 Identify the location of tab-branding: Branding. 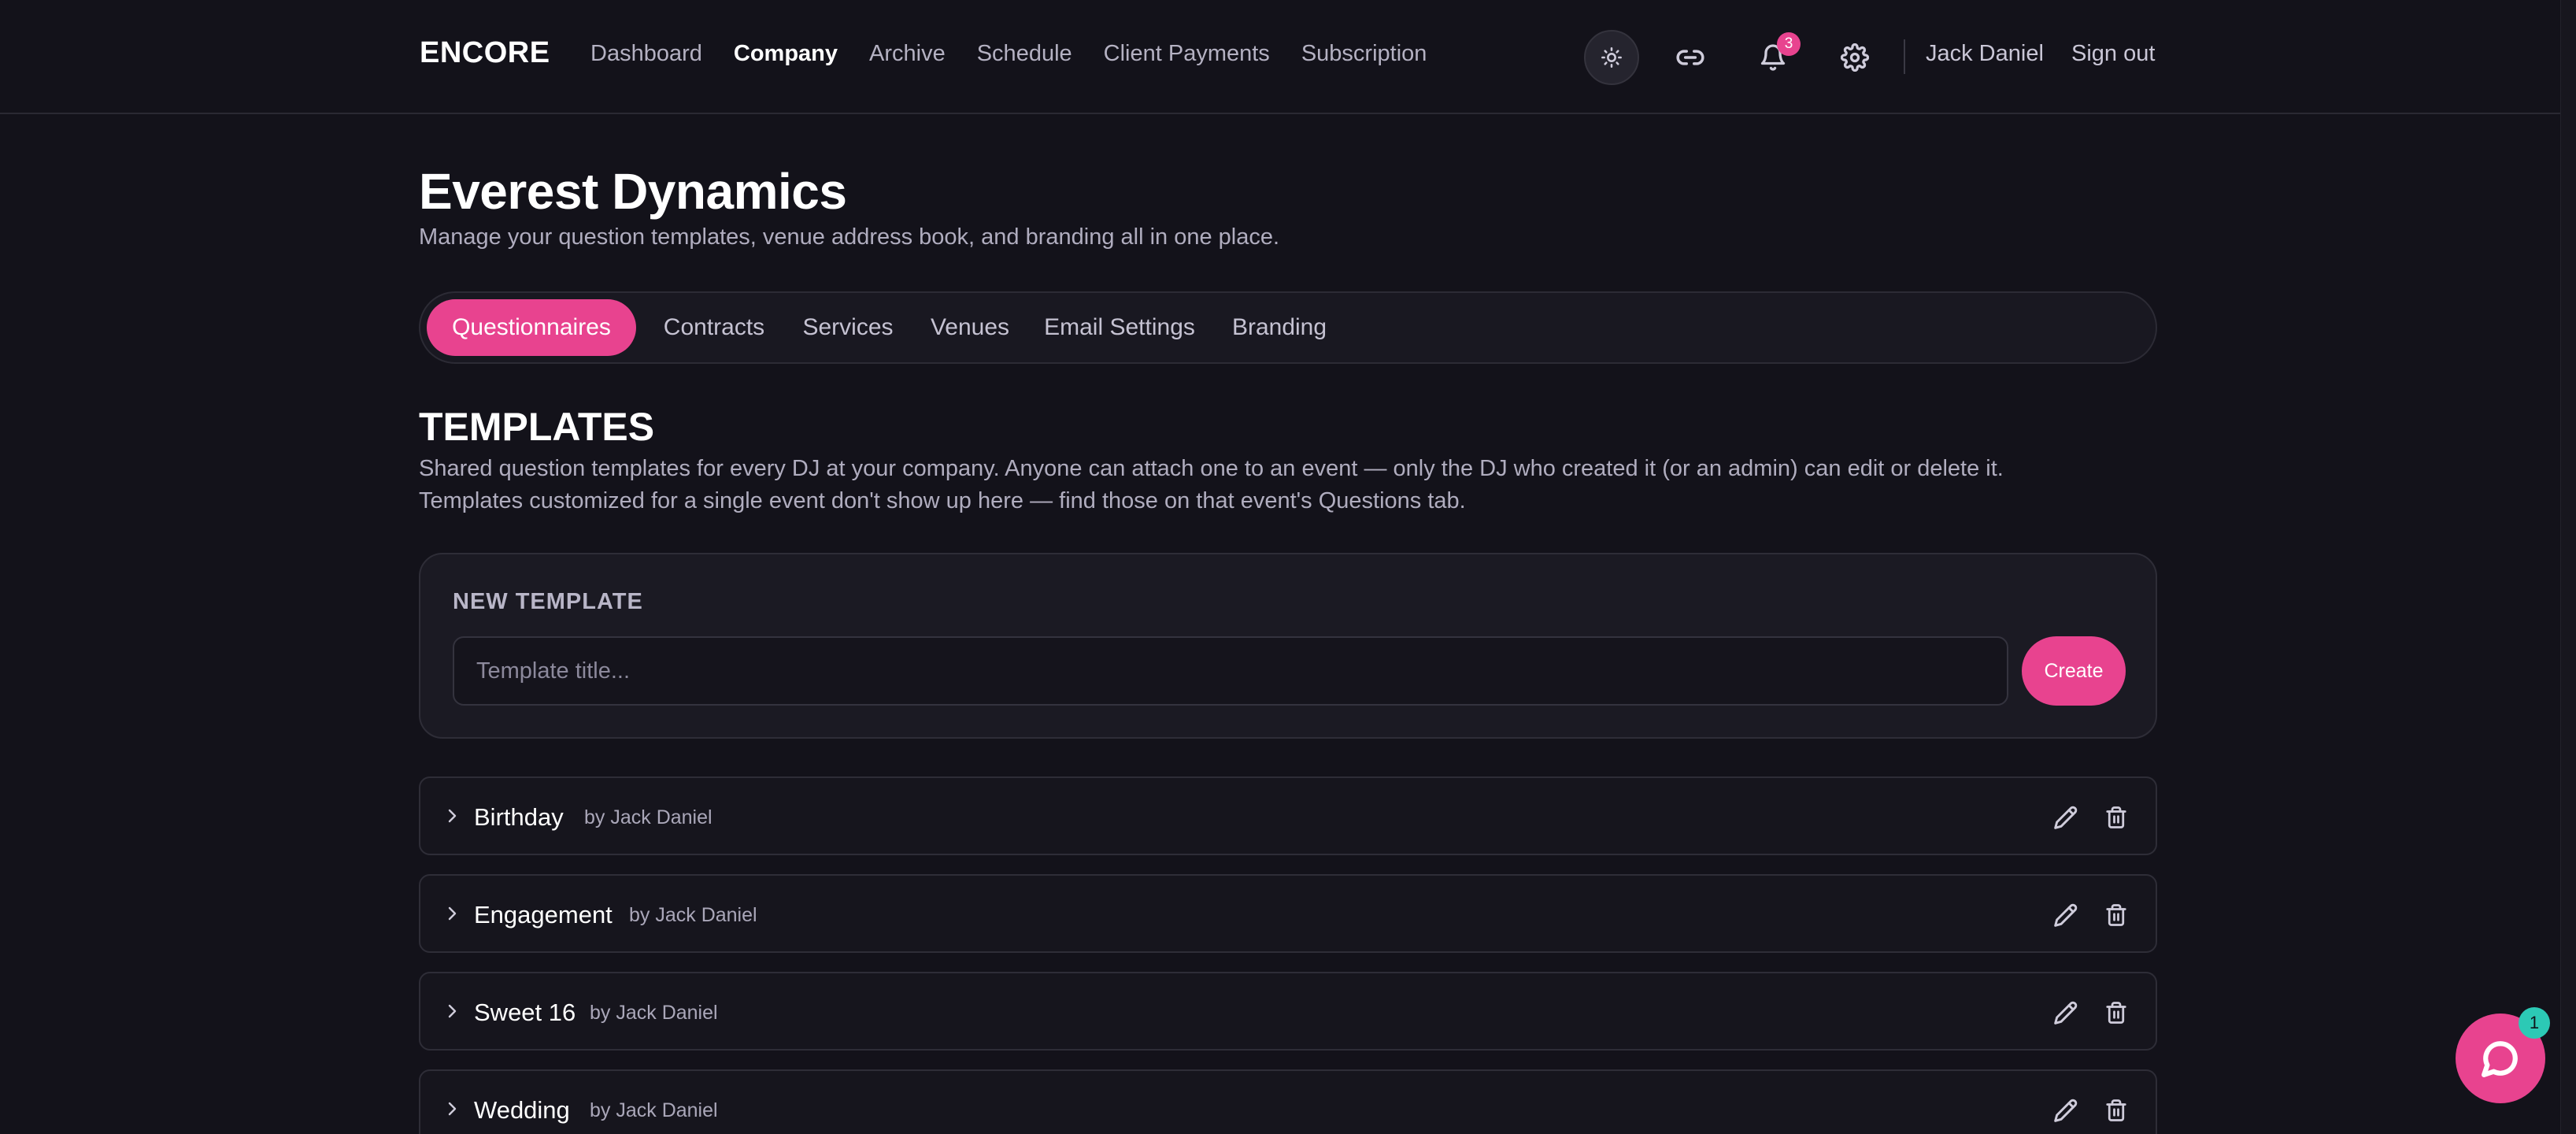
(1279, 327).